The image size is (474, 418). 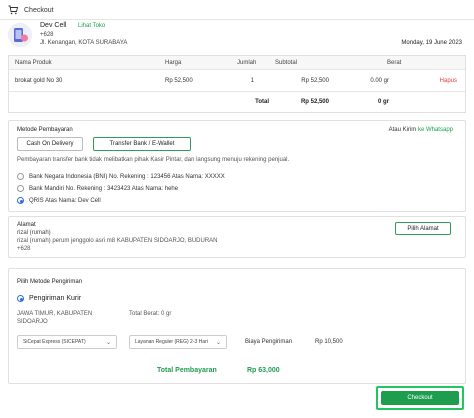 What do you see at coordinates (13, 10) in the screenshot?
I see `cart-icon` at bounding box center [13, 10].